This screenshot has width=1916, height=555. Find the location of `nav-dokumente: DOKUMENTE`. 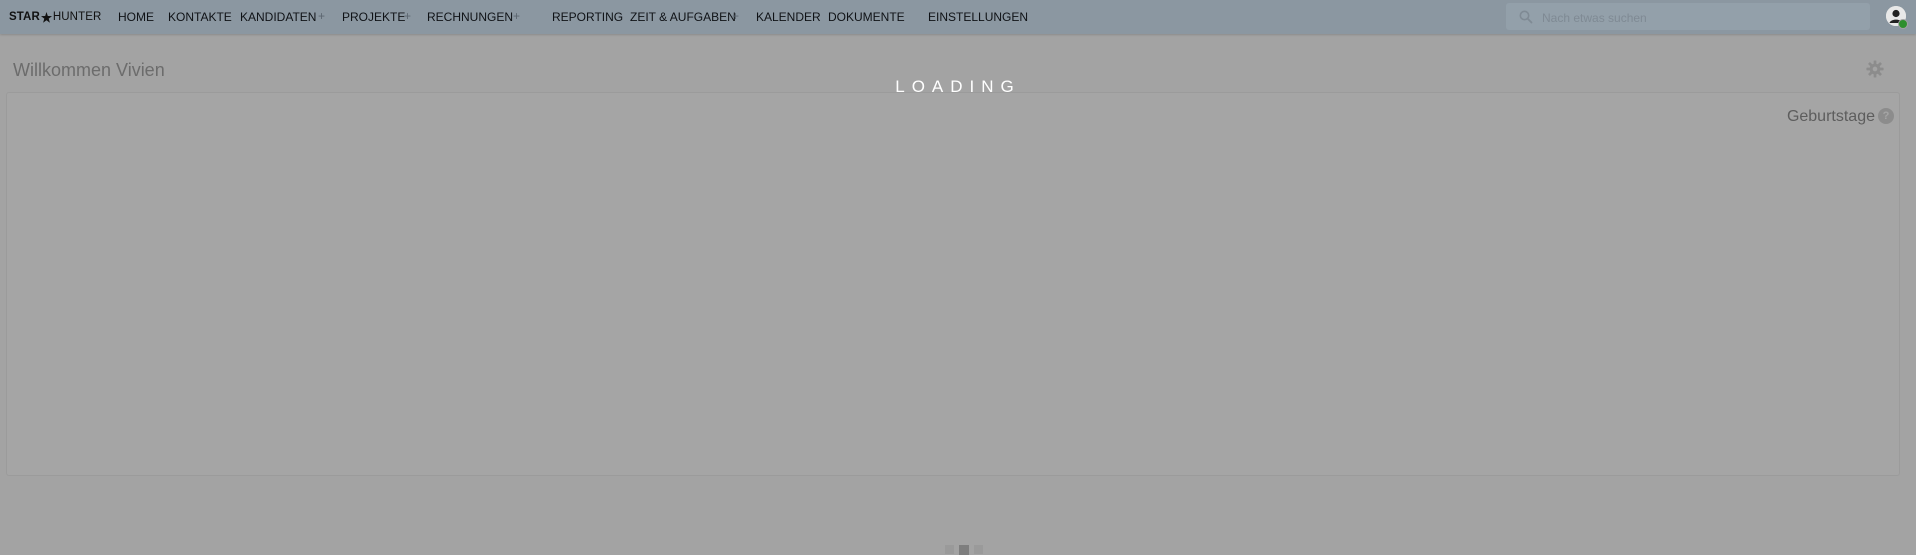

nav-dokumente: DOKUMENTE is located at coordinates (866, 17).